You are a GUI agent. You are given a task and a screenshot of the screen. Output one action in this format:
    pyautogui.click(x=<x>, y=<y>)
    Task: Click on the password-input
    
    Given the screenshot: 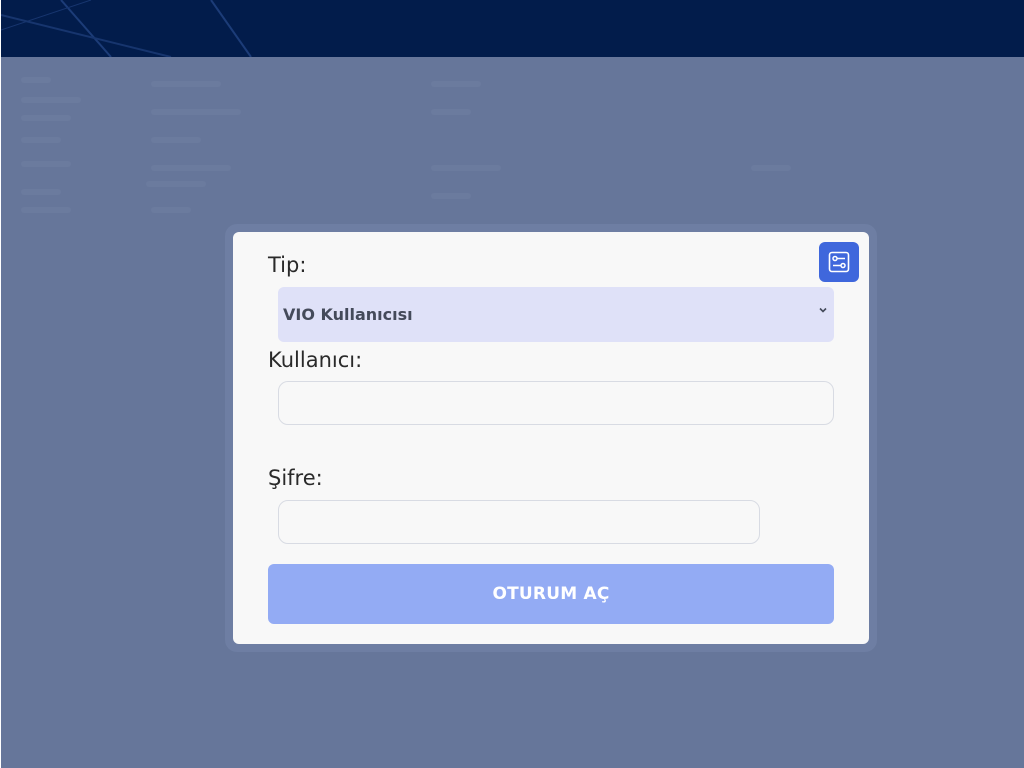 What is the action you would take?
    pyautogui.click(x=519, y=522)
    